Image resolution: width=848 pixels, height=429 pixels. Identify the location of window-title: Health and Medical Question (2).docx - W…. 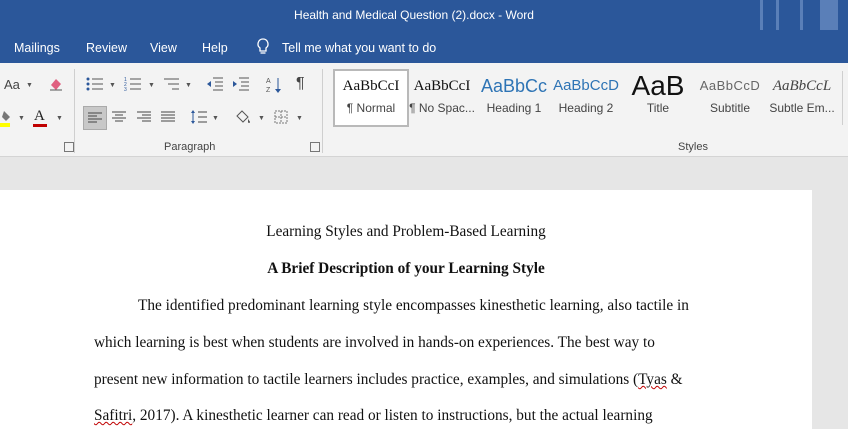
(414, 15).